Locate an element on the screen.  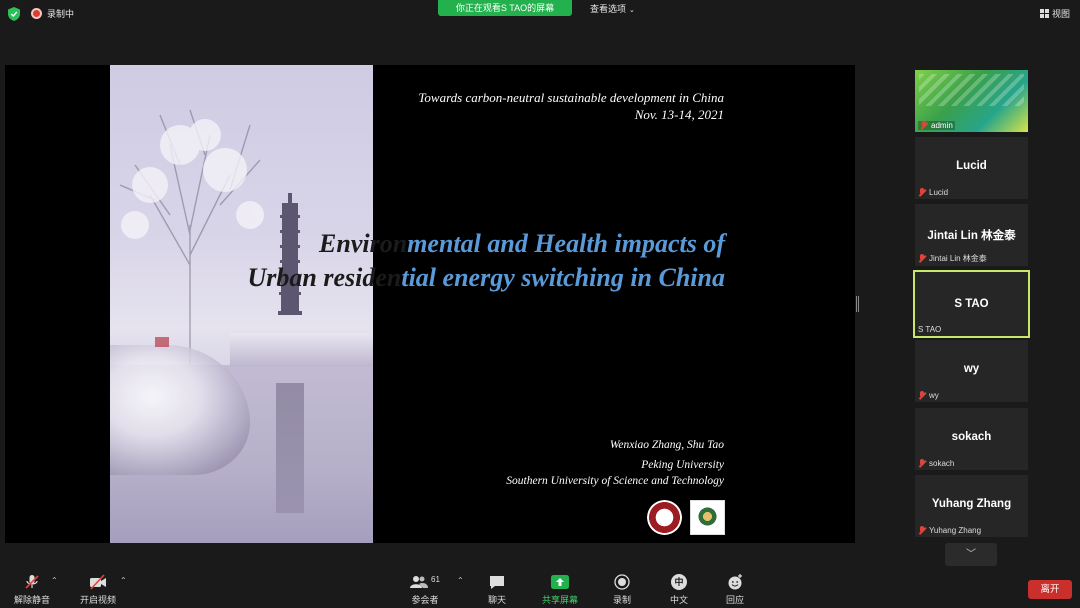
scroll-participants-down-button: ﹀ is located at coordinates (971, 554).